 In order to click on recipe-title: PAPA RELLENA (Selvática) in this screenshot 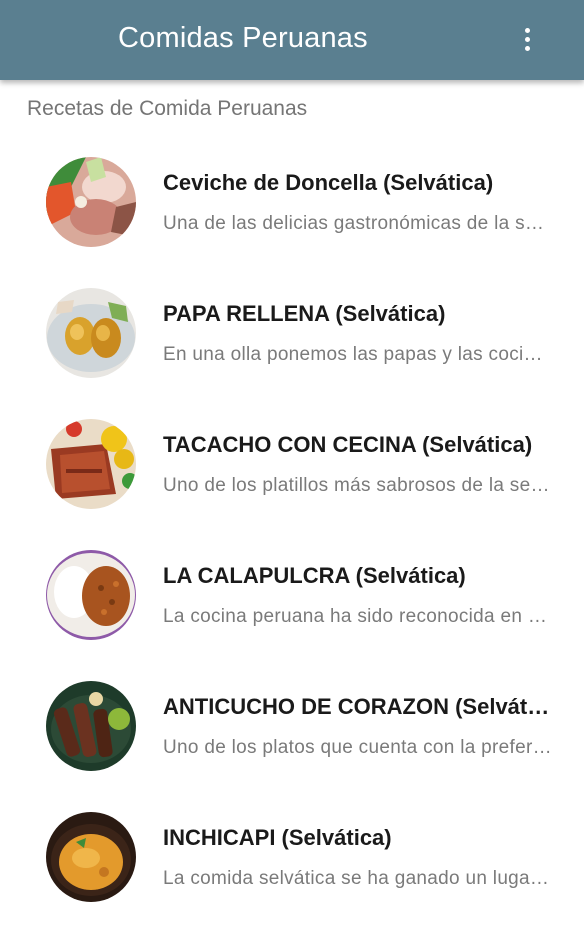, I will do `click(304, 313)`.